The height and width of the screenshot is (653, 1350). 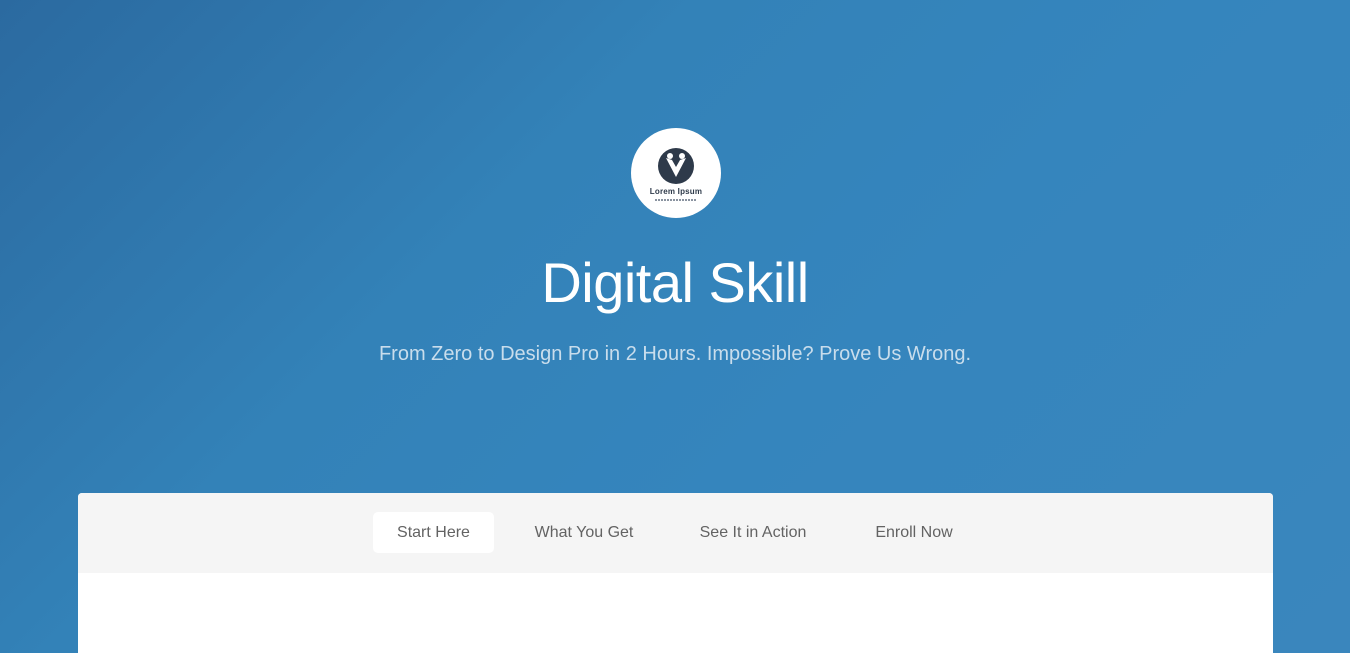 I want to click on nav-item-see-it-in-action: See It in Action, so click(x=753, y=532).